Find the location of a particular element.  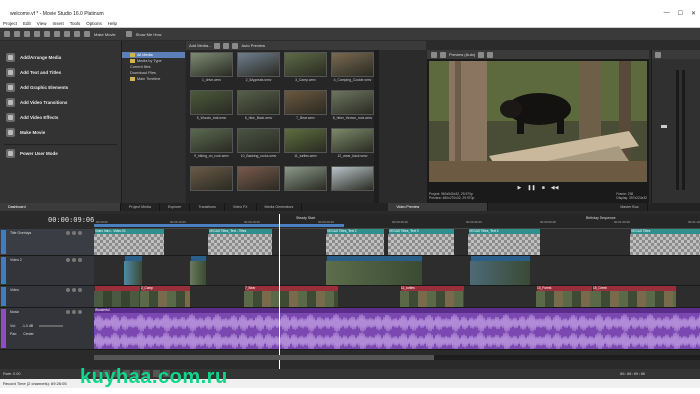

menu-view: View is located at coordinates (42, 23).